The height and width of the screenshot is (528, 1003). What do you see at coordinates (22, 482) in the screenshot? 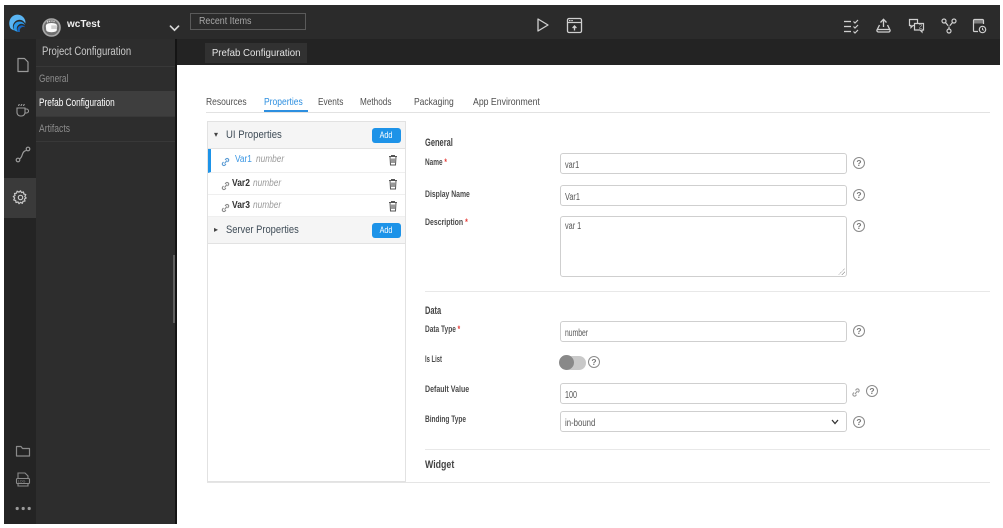
I see `svg-text: LOG` at bounding box center [22, 482].